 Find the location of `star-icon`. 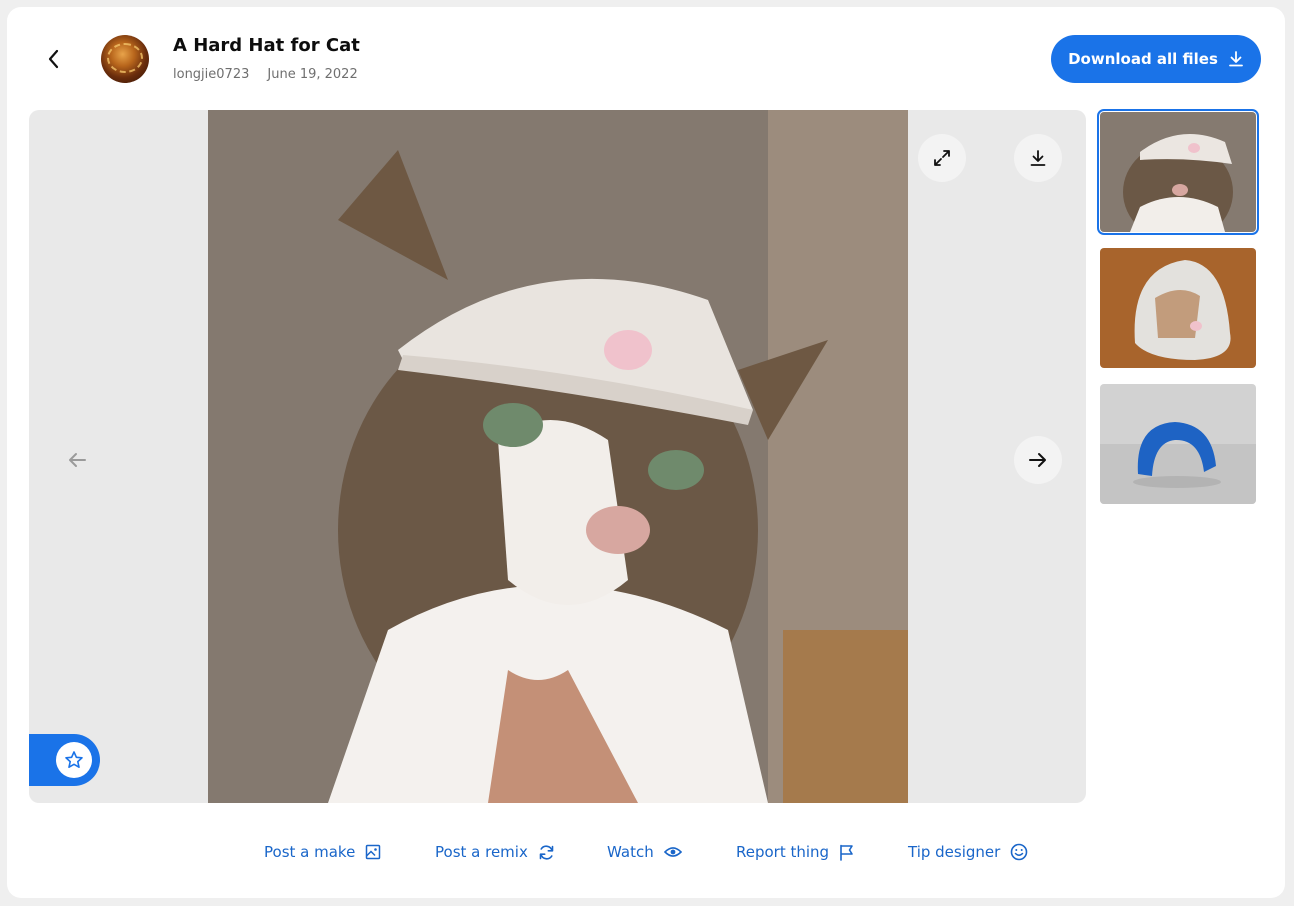

star-icon is located at coordinates (74, 759).